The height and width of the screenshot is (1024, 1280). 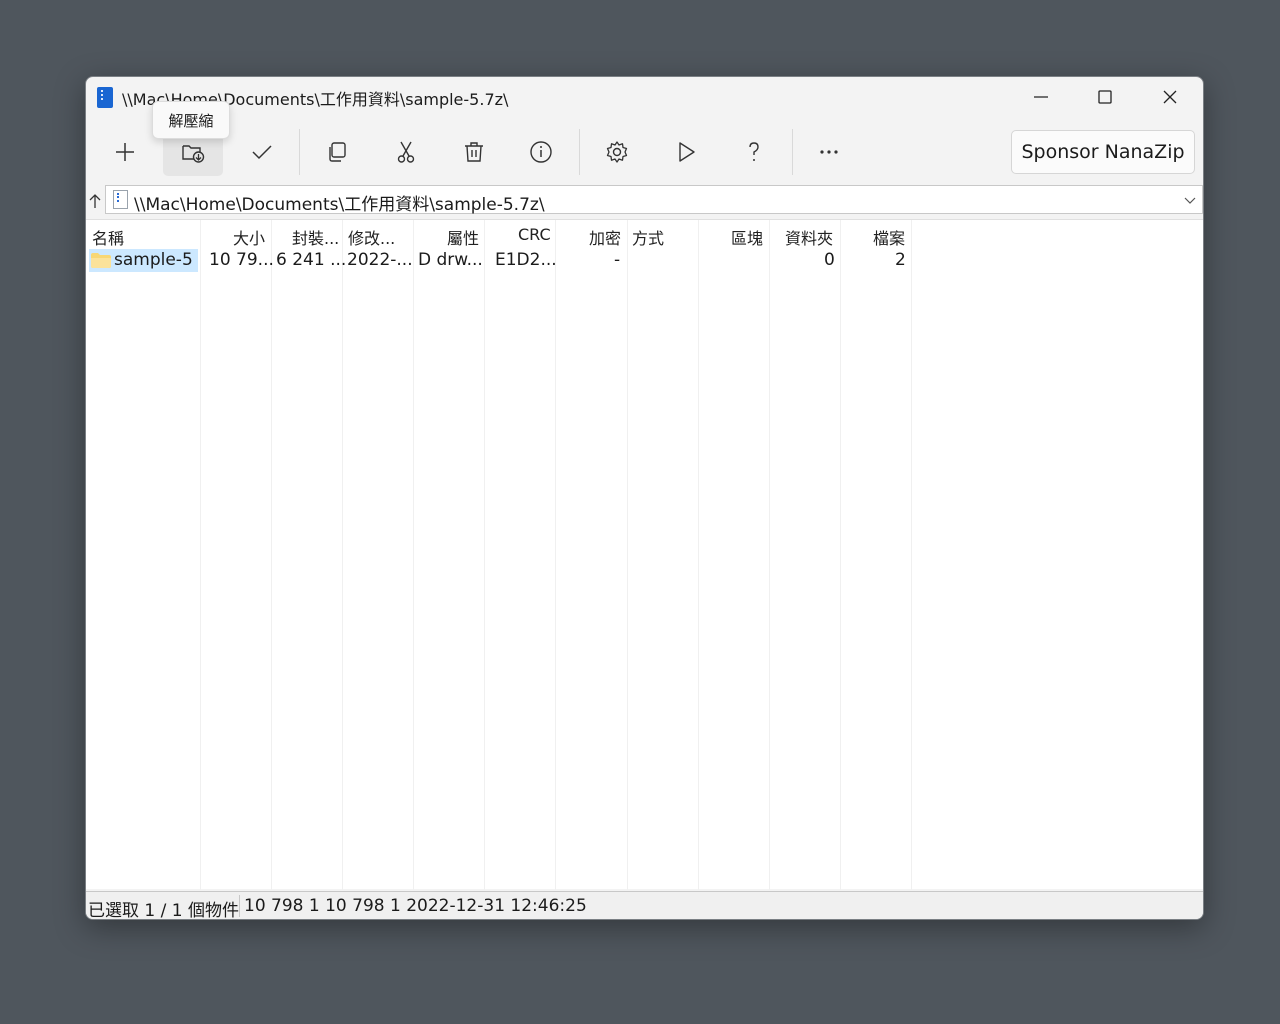 What do you see at coordinates (193, 154) in the screenshot?
I see `folder-extract-icon` at bounding box center [193, 154].